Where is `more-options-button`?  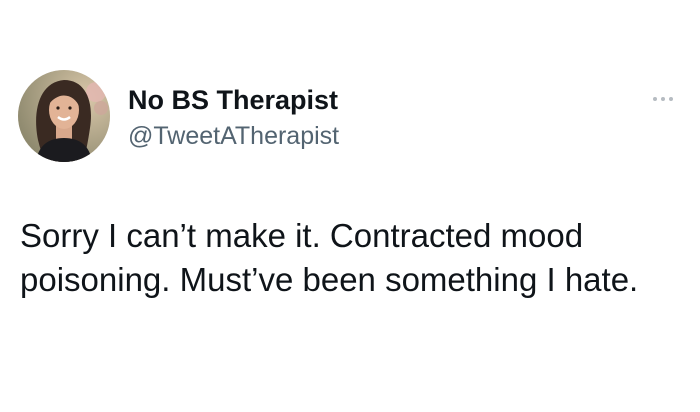
more-options-button is located at coordinates (663, 99).